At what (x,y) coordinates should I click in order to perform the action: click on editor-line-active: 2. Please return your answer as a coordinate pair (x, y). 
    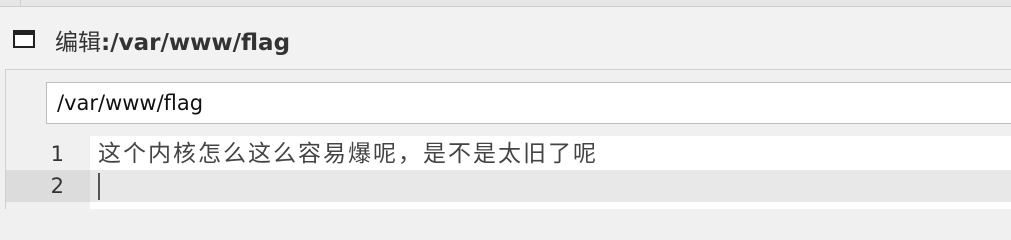
    Looking at the image, I should click on (508, 186).